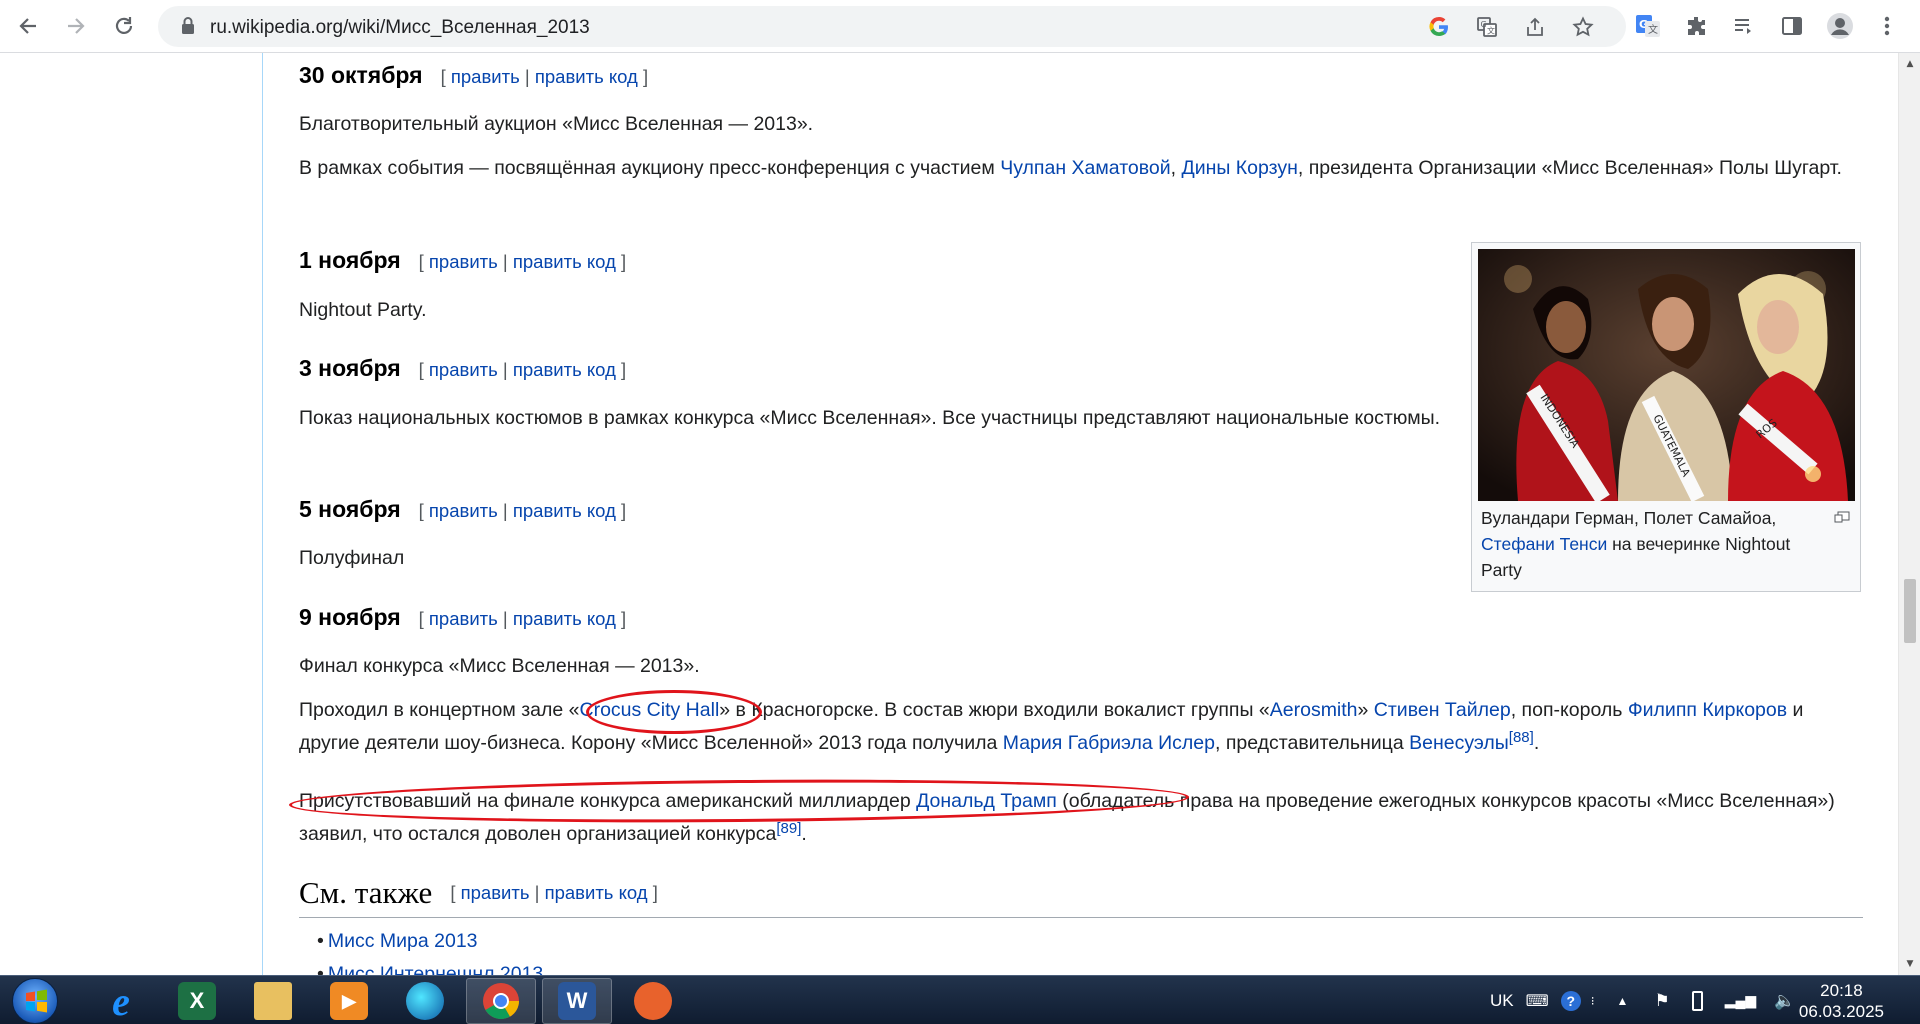 The height and width of the screenshot is (1024, 1920). Describe the element at coordinates (1642, 1000) in the screenshot. I see `system-tray: UK ⌨ ? ⁝ ▲ ⚑ ▂▄▆ 🔈` at that location.